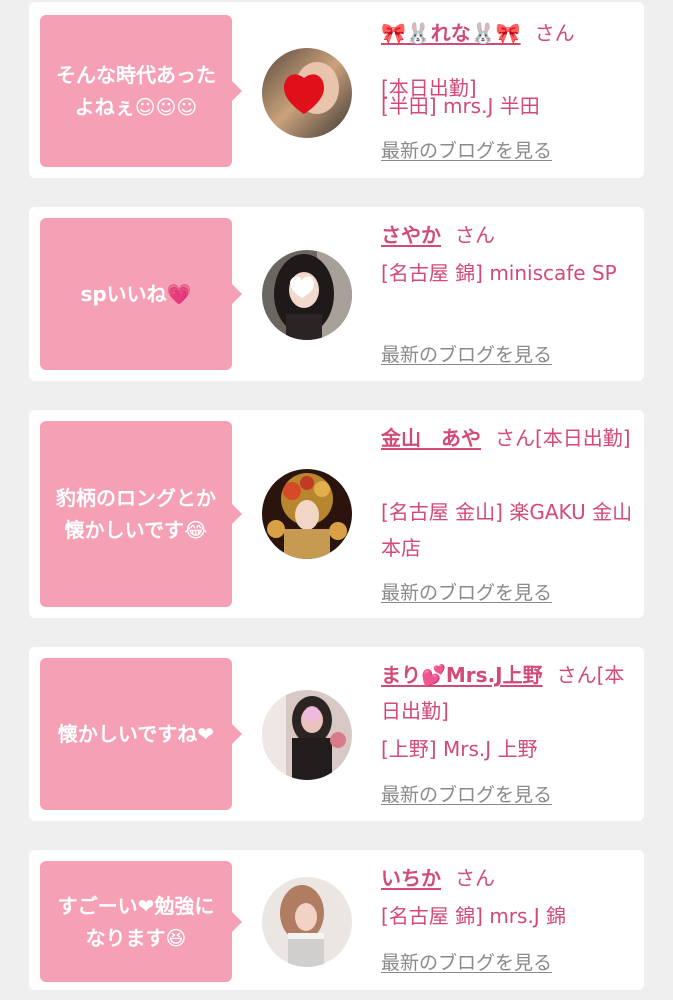 The image size is (673, 1000). Describe the element at coordinates (460, 106) in the screenshot. I see `shop-name: [半田] mrs.J 半田` at that location.